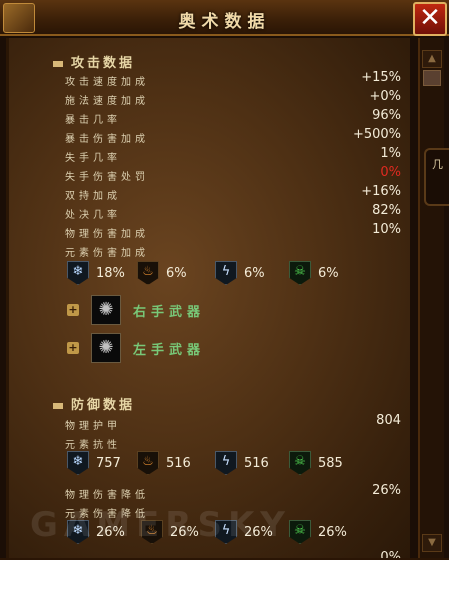  I want to click on element-bonus-lightning: ϟ 6%, so click(240, 273).